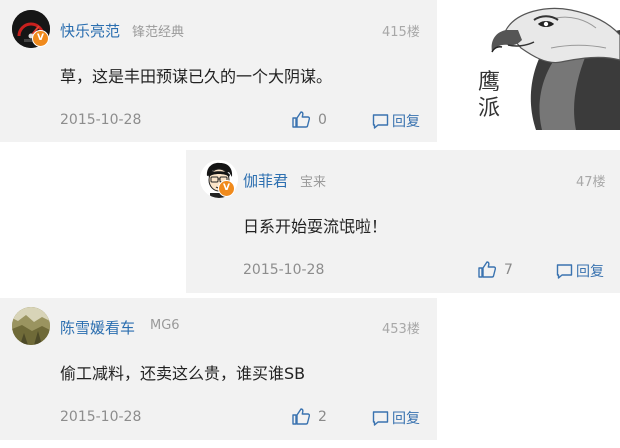 This screenshot has width=620, height=448. What do you see at coordinates (489, 108) in the screenshot?
I see `image-caption-line2: 派` at bounding box center [489, 108].